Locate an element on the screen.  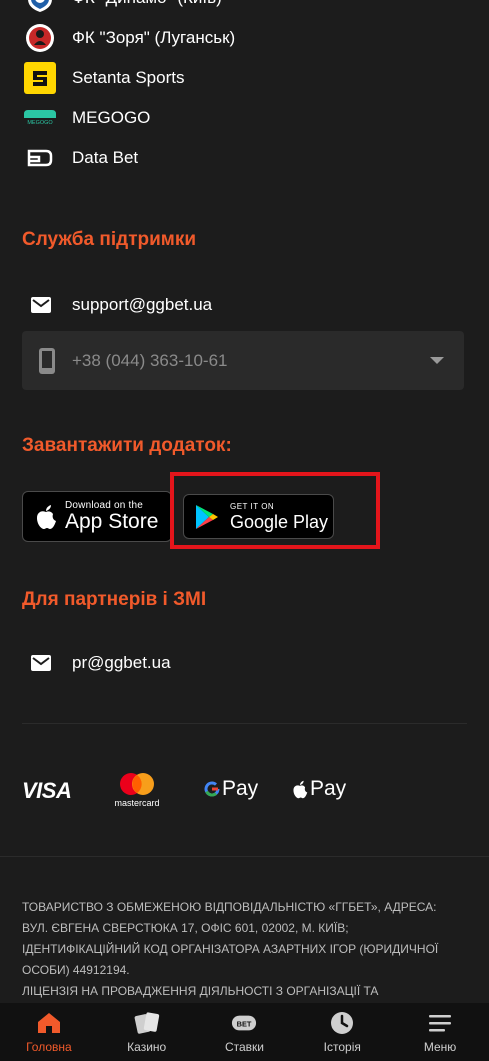
svg-text: BET is located at coordinates (244, 1024).